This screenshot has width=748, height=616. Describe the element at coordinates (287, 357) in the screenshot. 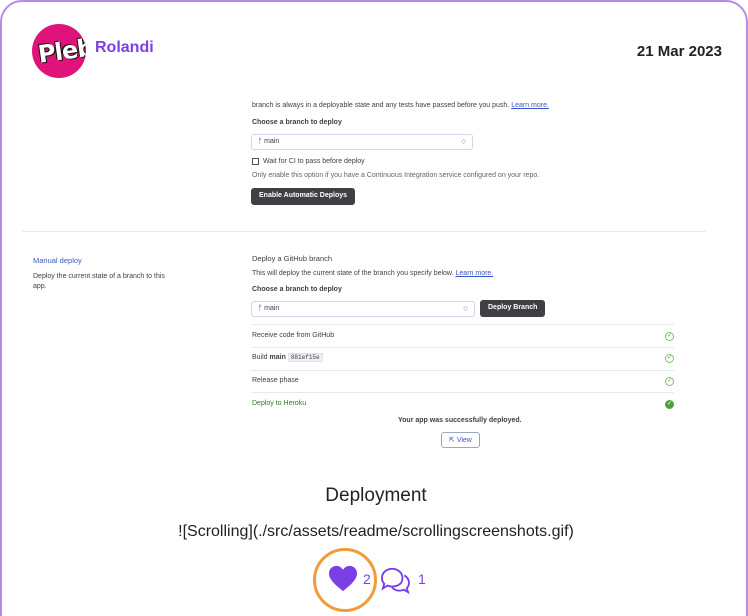

I see `step-build: Build main 881ef15e` at that location.